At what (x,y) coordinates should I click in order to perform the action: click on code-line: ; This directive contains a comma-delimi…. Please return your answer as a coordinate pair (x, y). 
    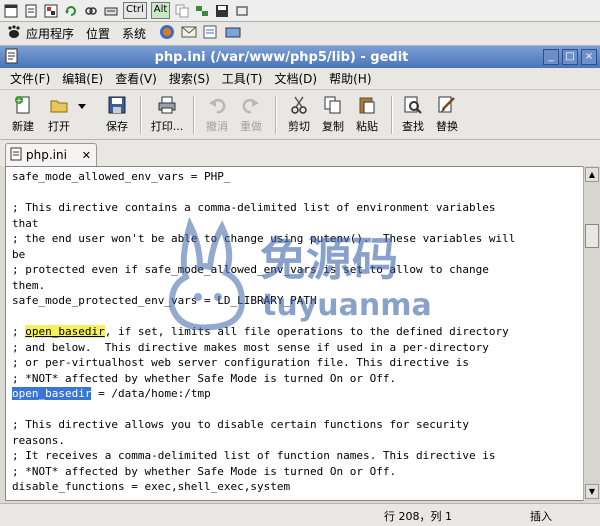
    Looking at the image, I should click on (292, 208).